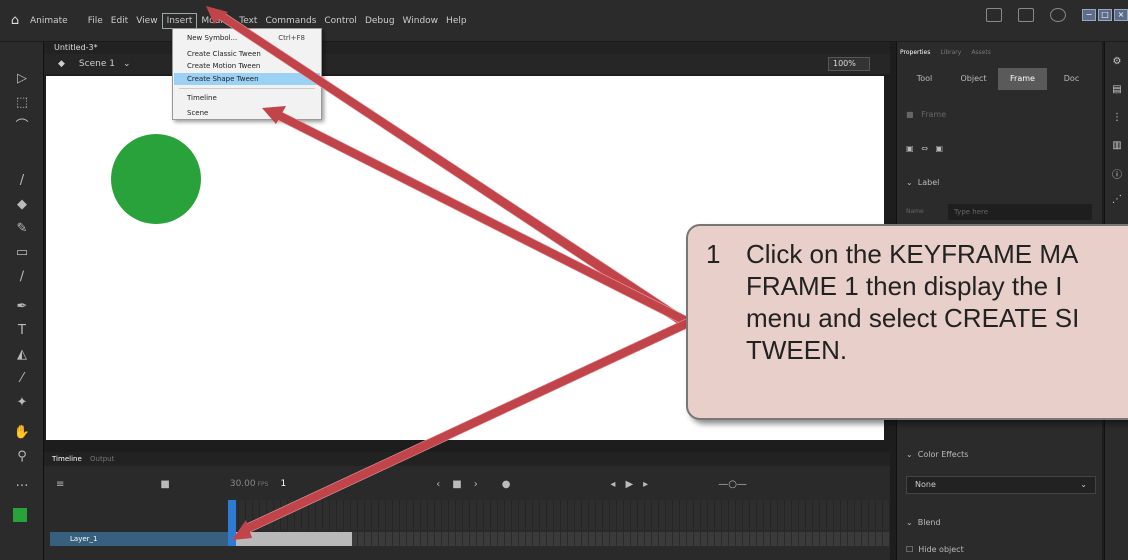  I want to click on instruction-line-2: FRAME 1 then display the I, so click(917, 286).